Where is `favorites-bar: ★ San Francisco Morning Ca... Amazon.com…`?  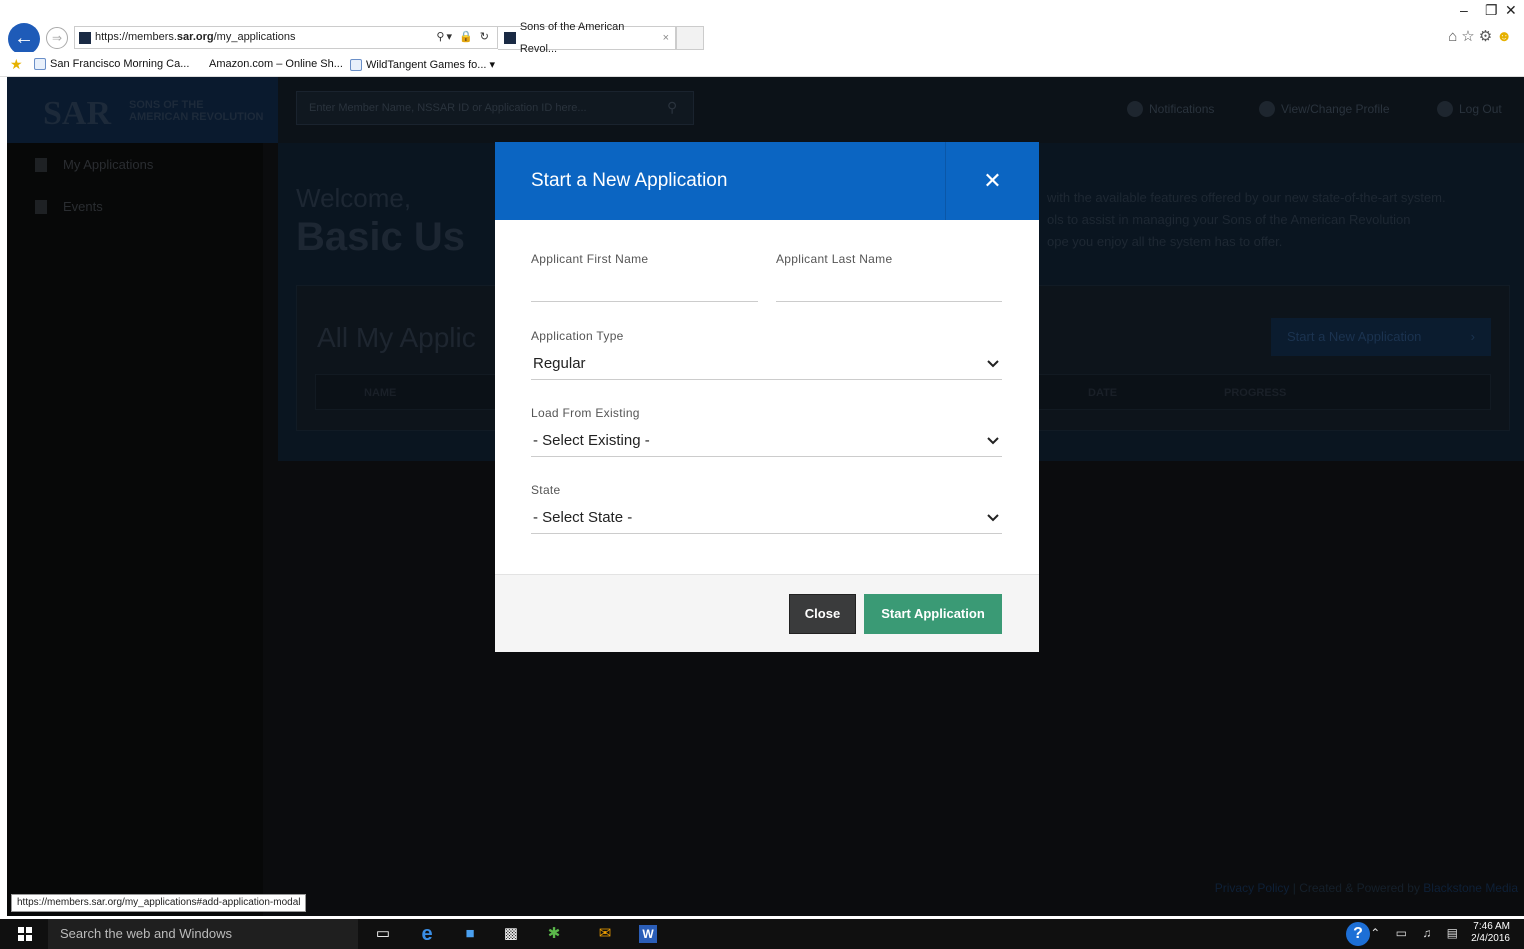 favorites-bar: ★ San Francisco Morning Ca... Amazon.com… is located at coordinates (762, 64).